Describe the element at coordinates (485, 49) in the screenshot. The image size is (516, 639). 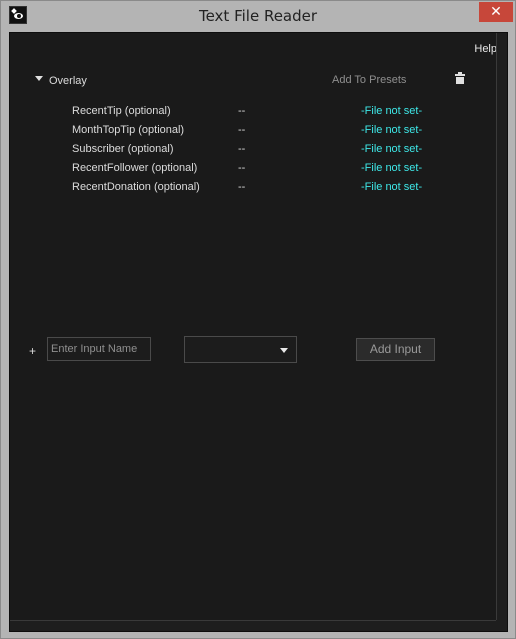
I see `help-link: Help` at that location.